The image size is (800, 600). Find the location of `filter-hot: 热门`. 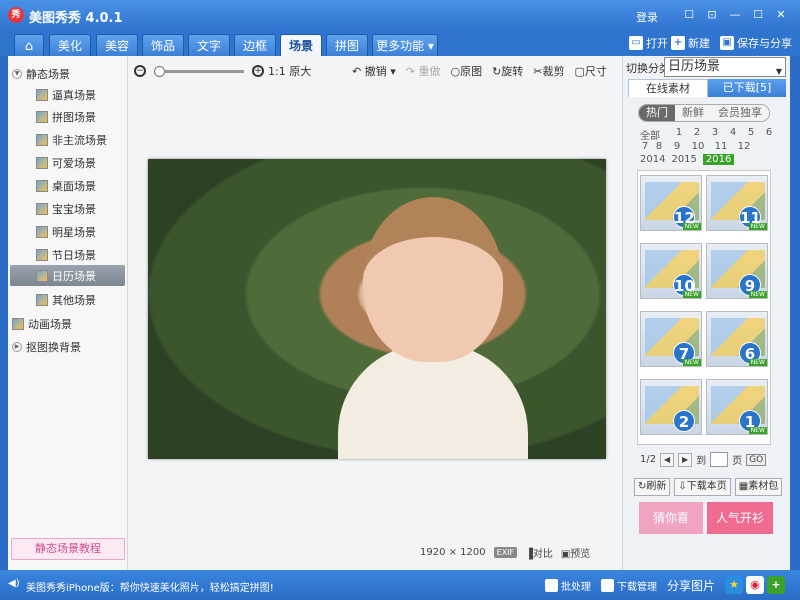

filter-hot: 热门 is located at coordinates (657, 113).